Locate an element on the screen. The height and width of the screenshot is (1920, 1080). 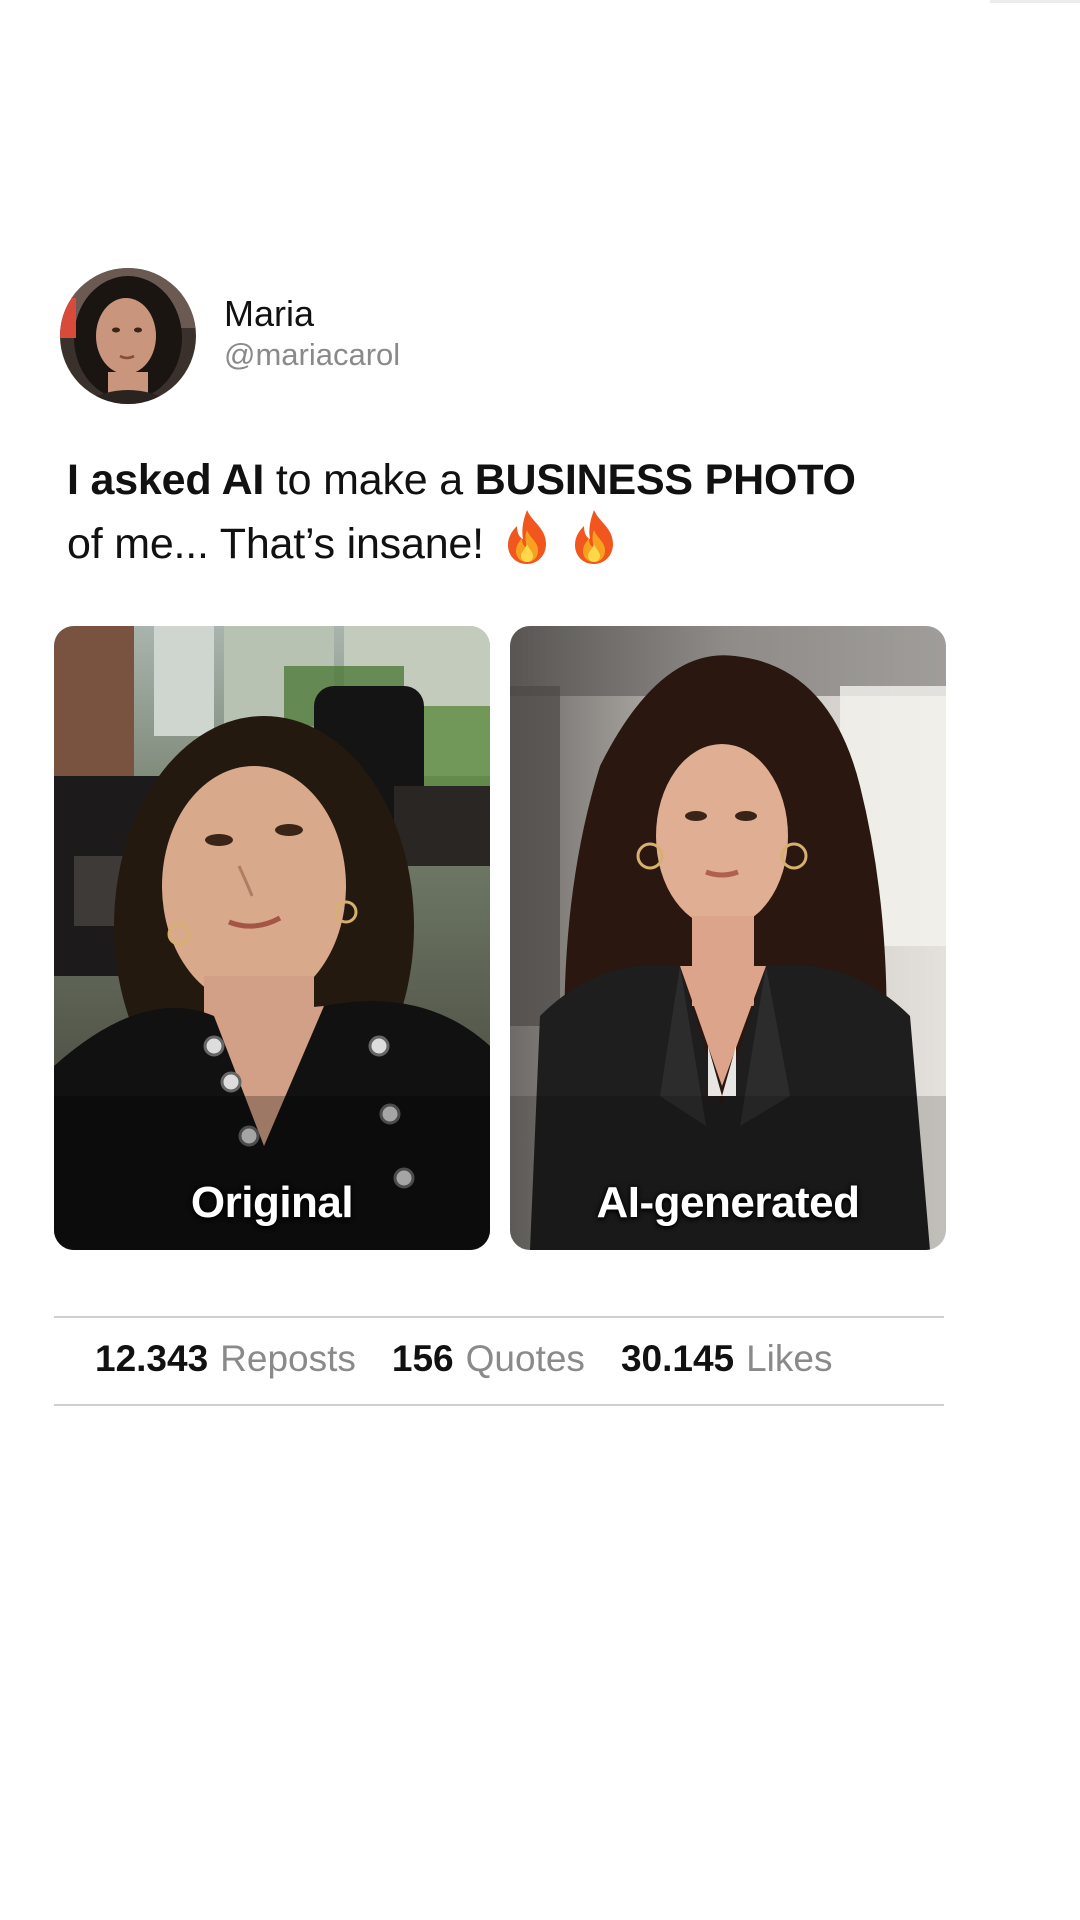
stat-quotes: 156 Quotes is located at coordinates (488, 1359).